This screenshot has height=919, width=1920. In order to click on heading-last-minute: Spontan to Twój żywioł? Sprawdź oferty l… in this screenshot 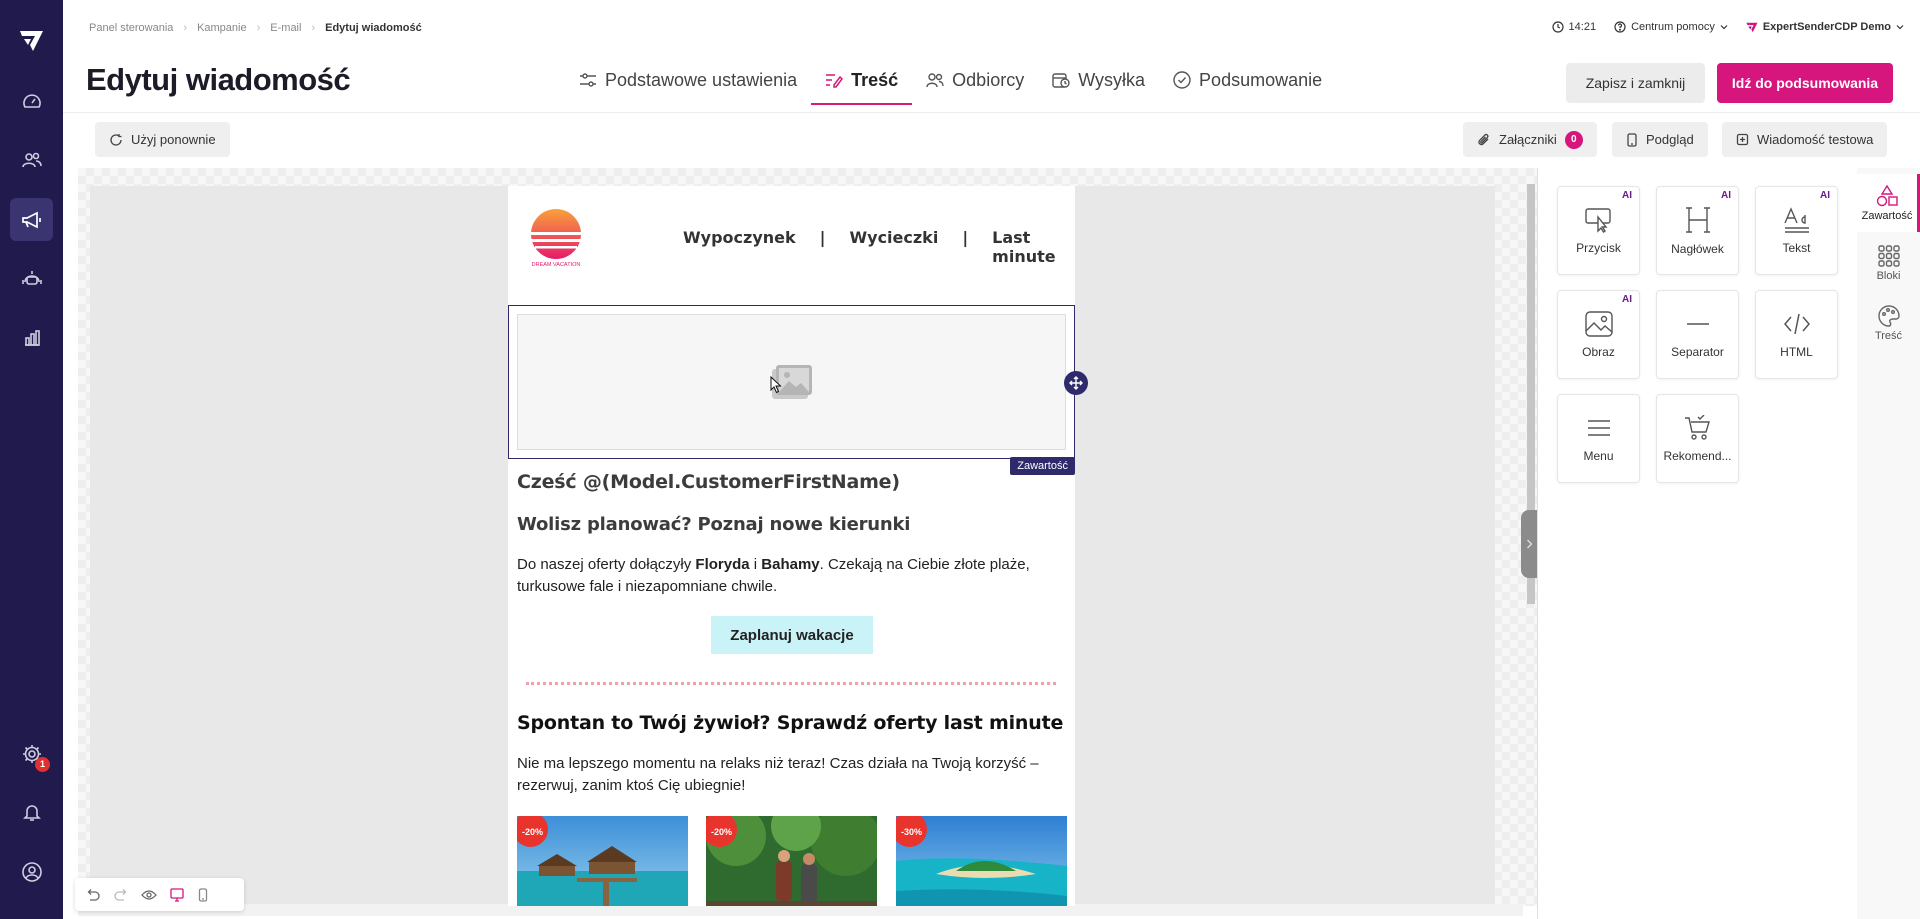, I will do `click(790, 723)`.